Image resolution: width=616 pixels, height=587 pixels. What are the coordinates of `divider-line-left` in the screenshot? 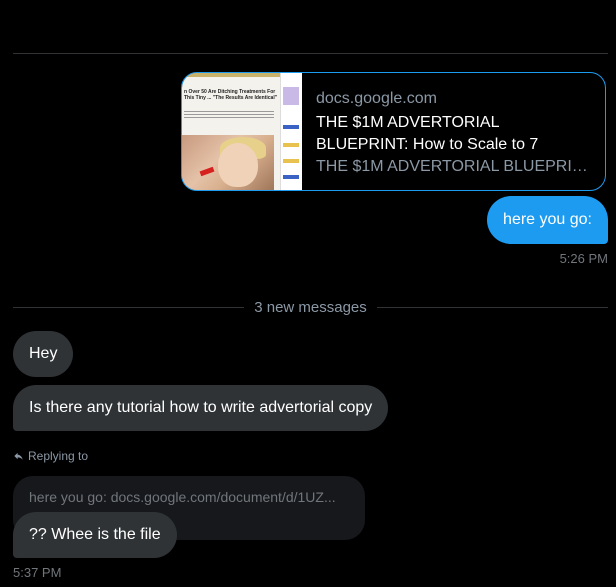 It's located at (129, 307).